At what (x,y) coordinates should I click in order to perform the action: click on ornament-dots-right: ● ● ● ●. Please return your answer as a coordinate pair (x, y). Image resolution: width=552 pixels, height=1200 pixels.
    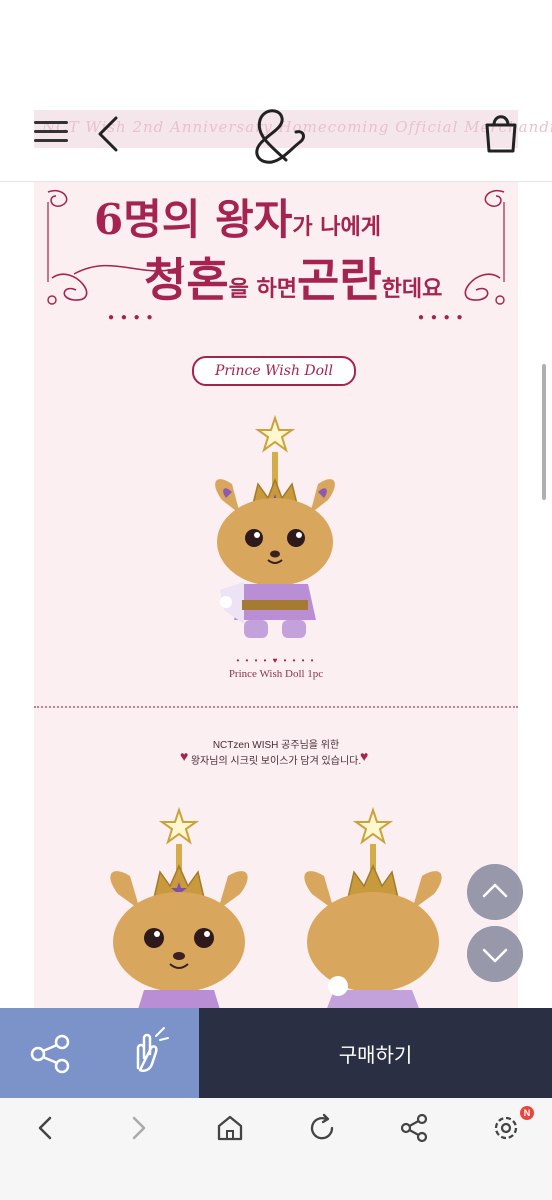
    Looking at the image, I should click on (441, 317).